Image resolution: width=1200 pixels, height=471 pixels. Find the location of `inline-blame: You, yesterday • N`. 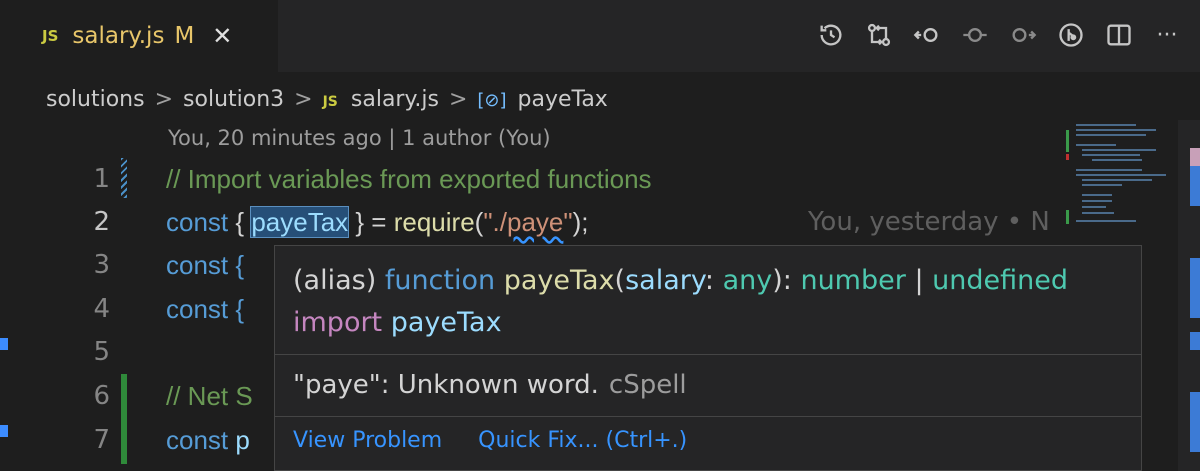

inline-blame: You, yesterday • N is located at coordinates (929, 222).